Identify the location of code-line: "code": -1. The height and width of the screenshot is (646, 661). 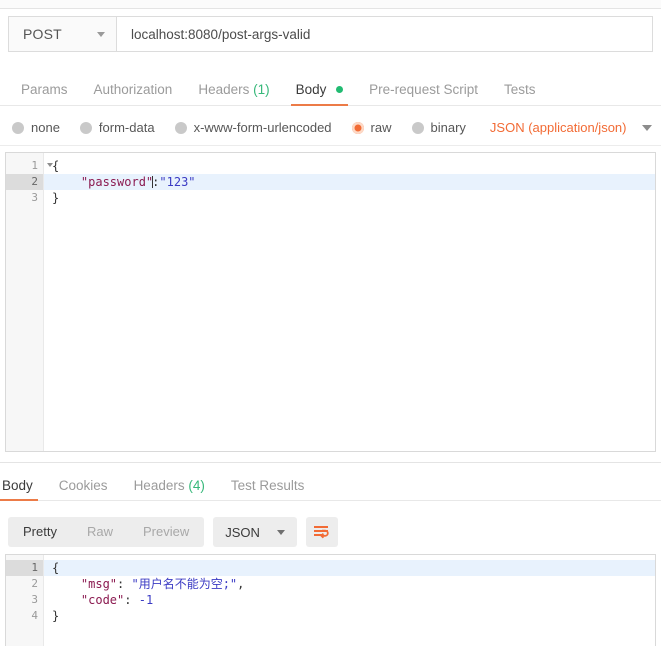
(349, 600).